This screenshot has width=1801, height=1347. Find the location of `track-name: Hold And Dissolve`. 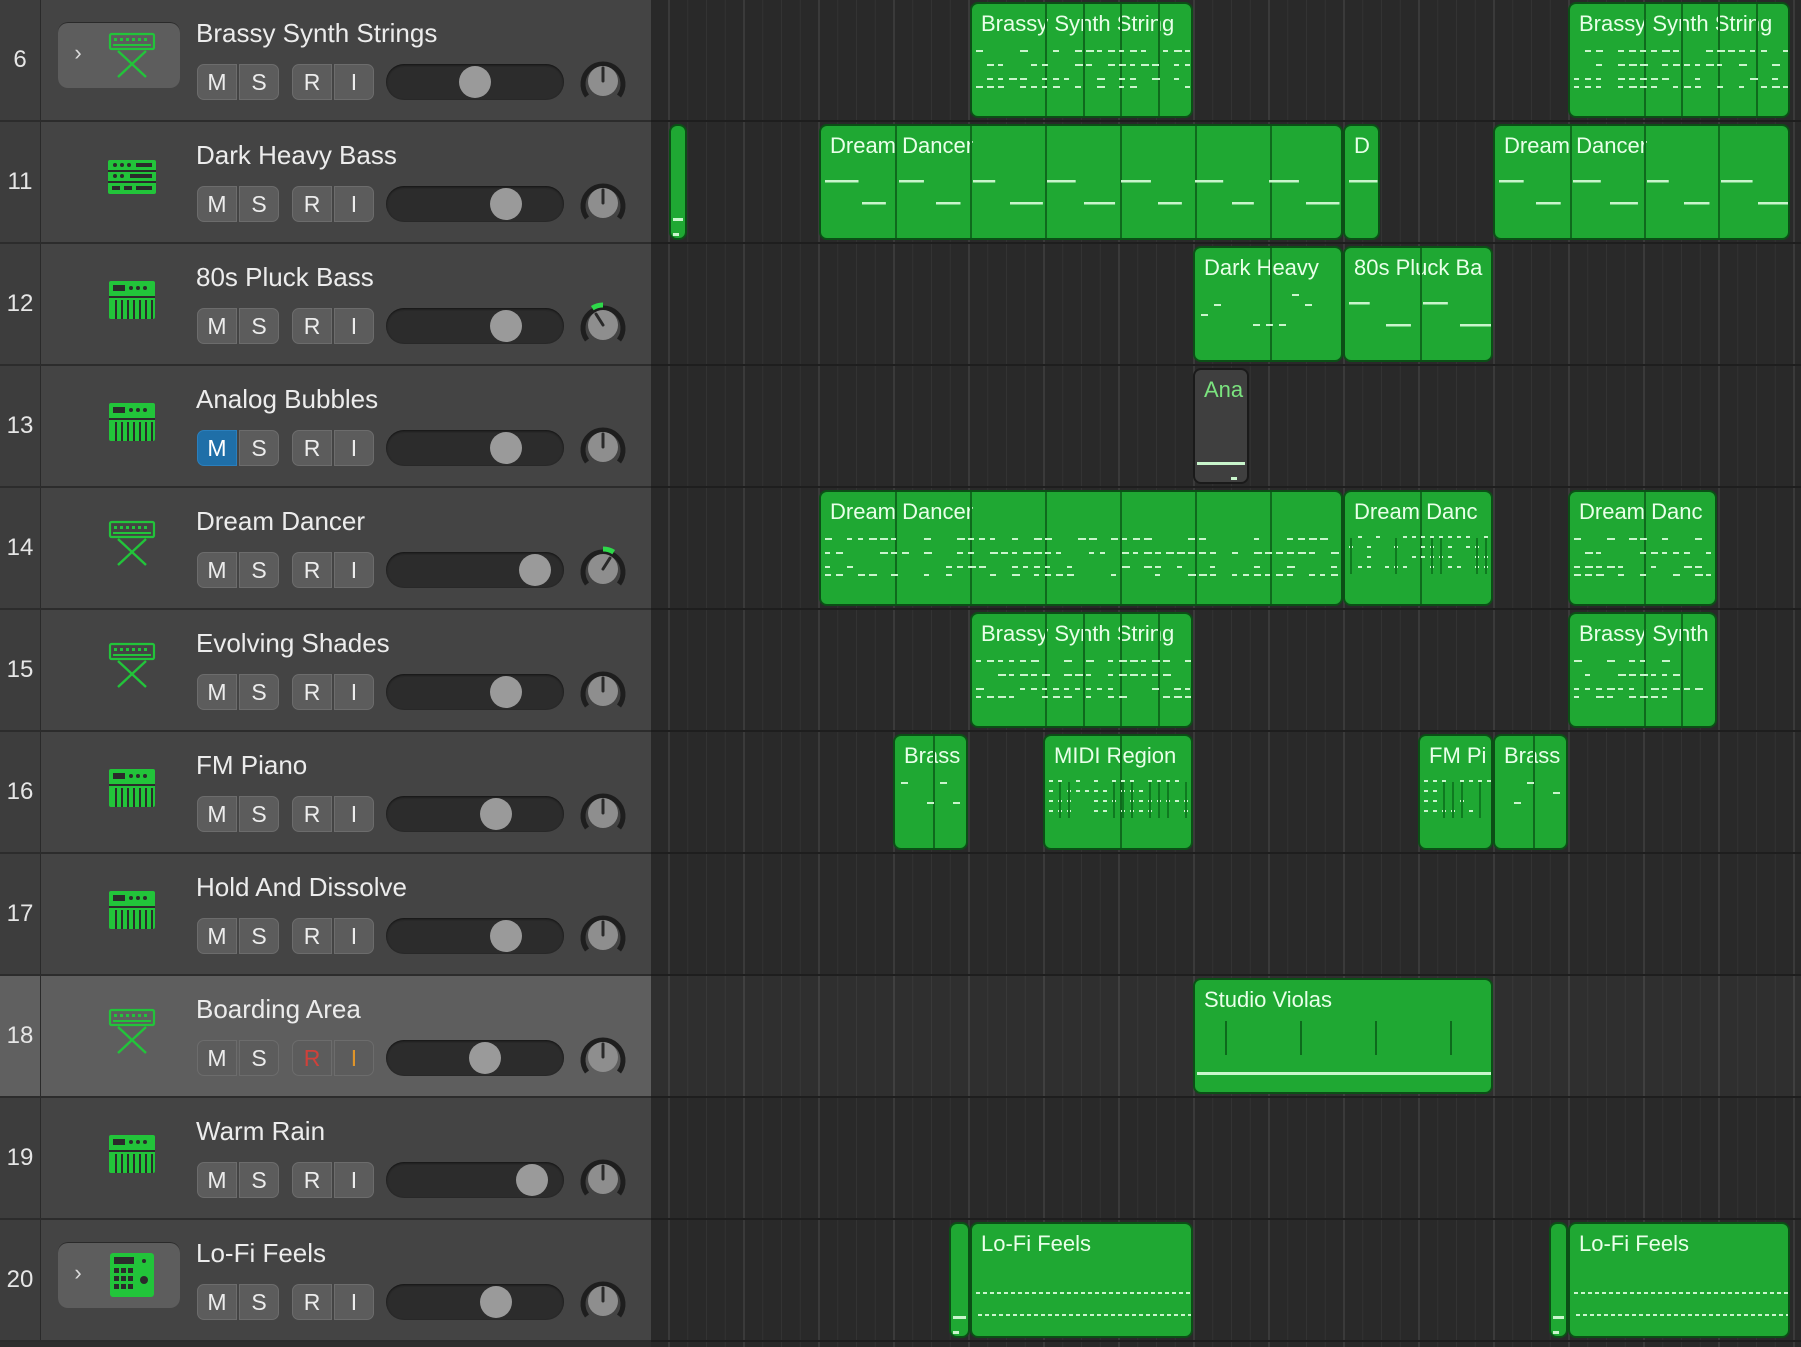

track-name: Hold And Dissolve is located at coordinates (301, 887).